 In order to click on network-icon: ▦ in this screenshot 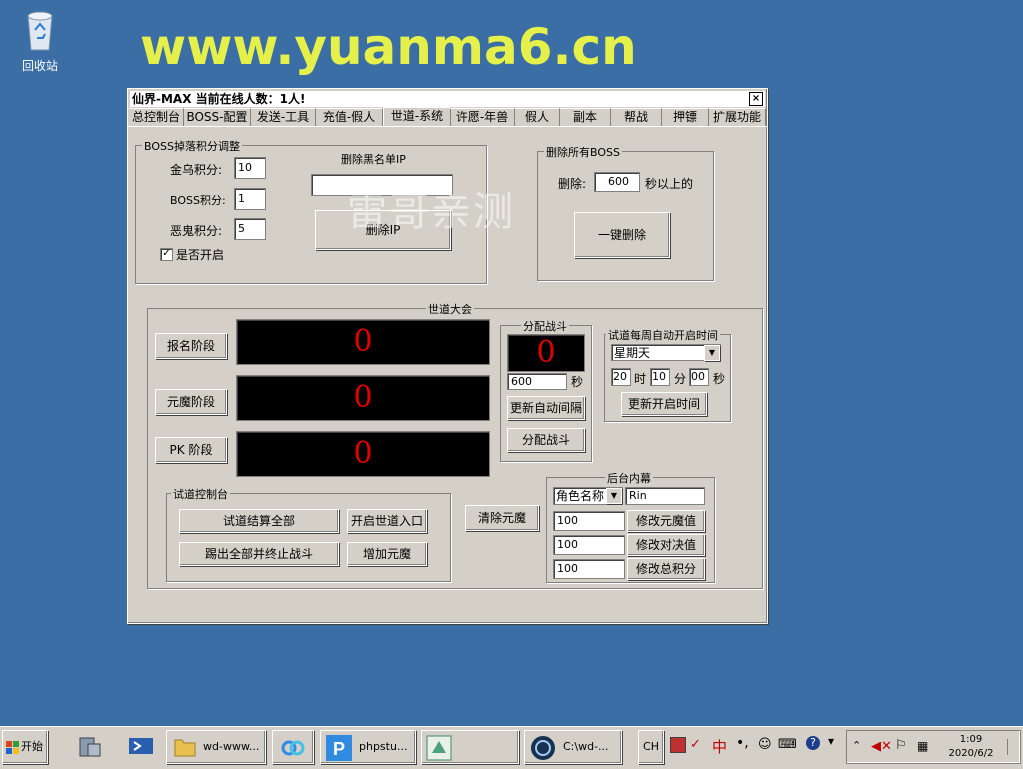, I will do `click(922, 746)`.